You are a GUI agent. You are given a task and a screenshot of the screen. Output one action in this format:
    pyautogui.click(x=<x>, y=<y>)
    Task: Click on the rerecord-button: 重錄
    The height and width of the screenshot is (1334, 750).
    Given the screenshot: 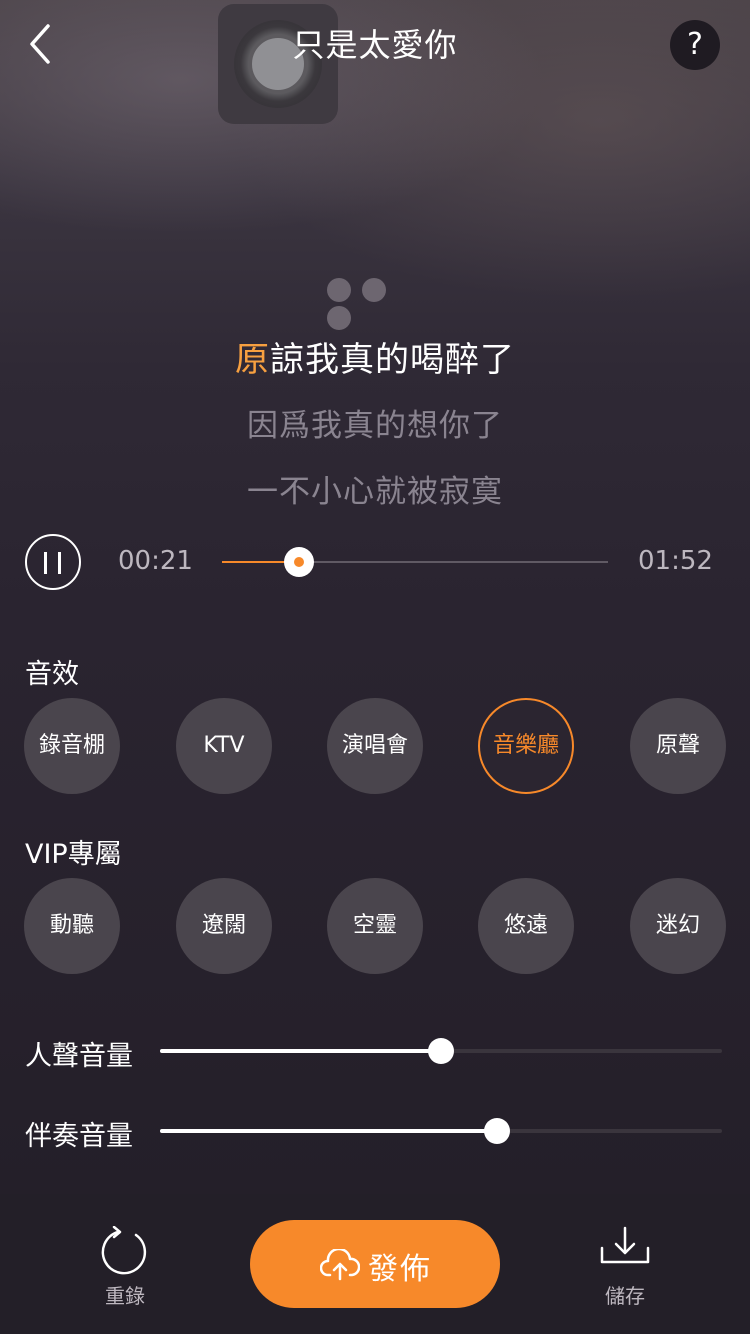 What is the action you would take?
    pyautogui.click(x=125, y=1271)
    